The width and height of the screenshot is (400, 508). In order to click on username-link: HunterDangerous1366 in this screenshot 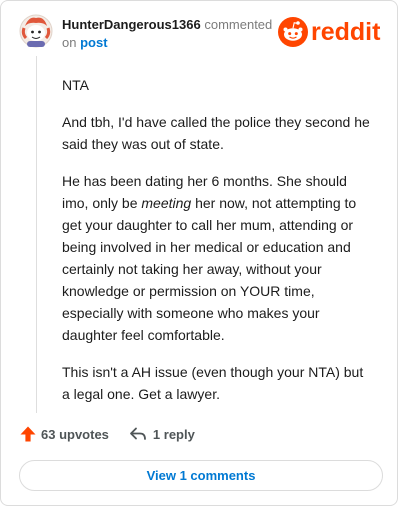, I will do `click(131, 24)`.